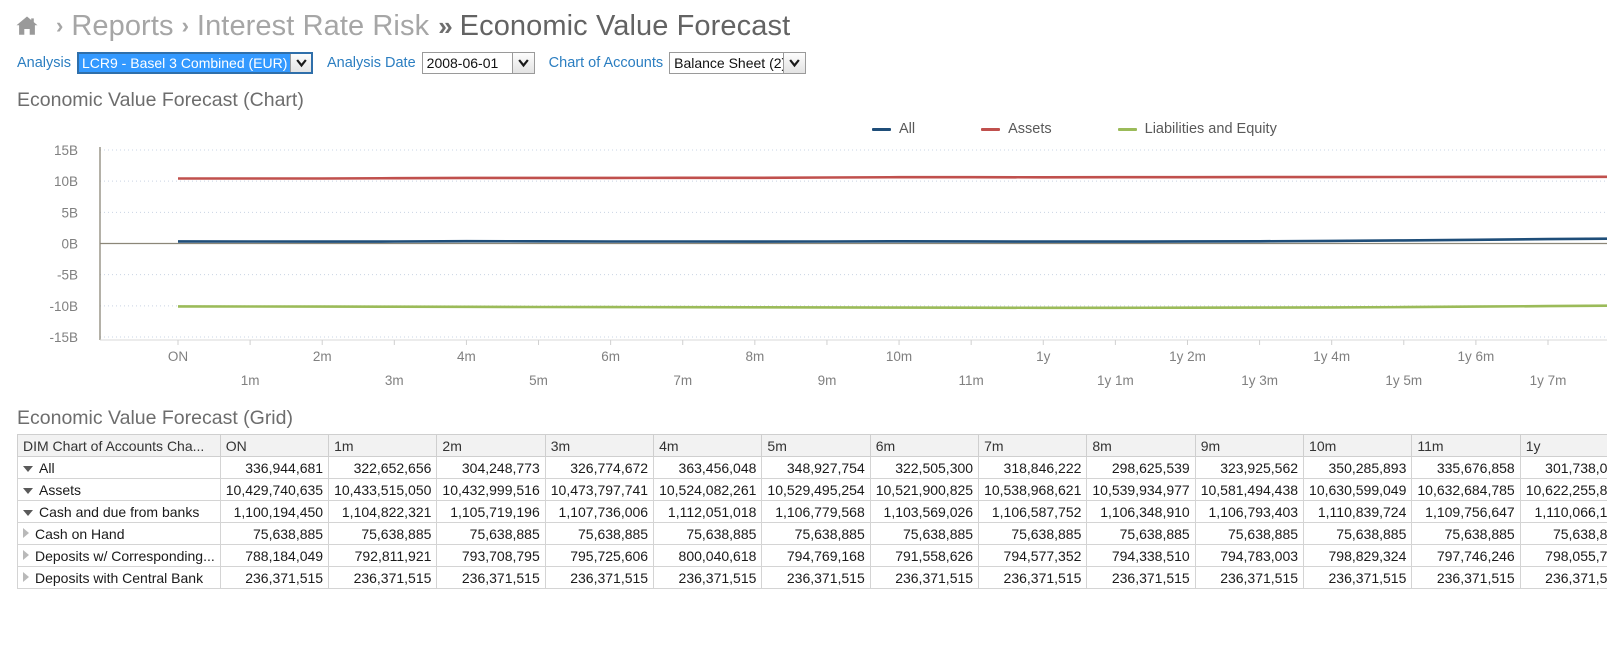 This screenshot has height=653, width=1607. Describe the element at coordinates (599, 511) in the screenshot. I see `table-cell-value: 1,107,736,006` at that location.